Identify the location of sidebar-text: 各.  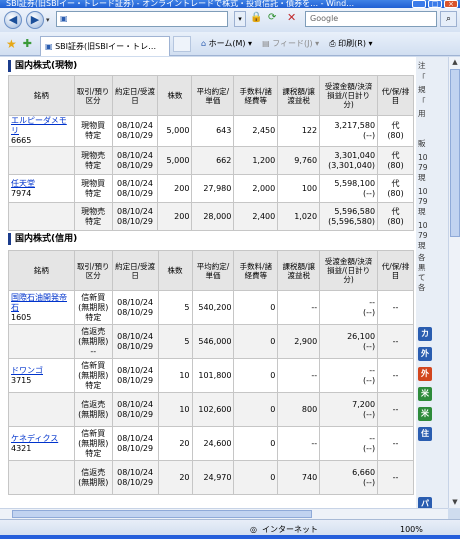
(422, 257).